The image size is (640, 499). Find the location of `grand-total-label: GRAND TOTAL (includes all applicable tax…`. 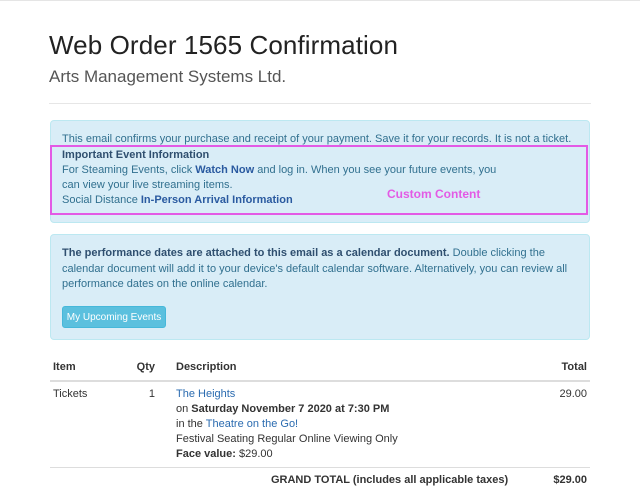

grand-total-label: GRAND TOTAL (includes all applicable tax… is located at coordinates (389, 480).